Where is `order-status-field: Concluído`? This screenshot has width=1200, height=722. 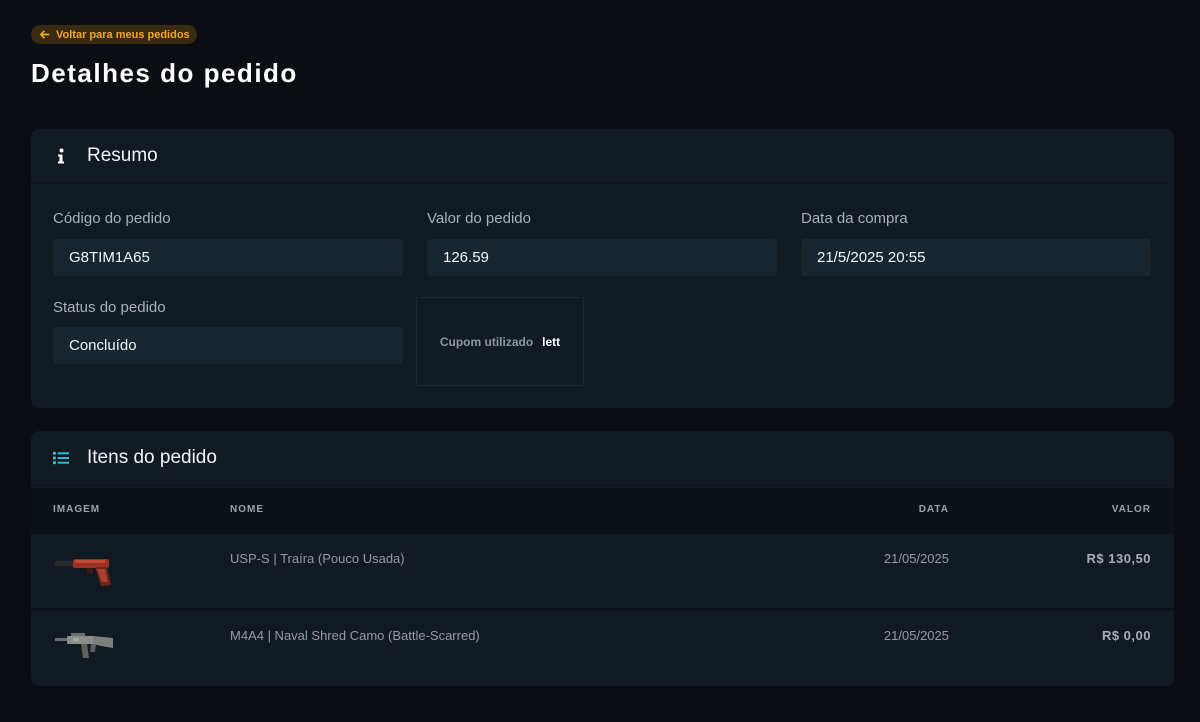 order-status-field: Concluído is located at coordinates (228, 345).